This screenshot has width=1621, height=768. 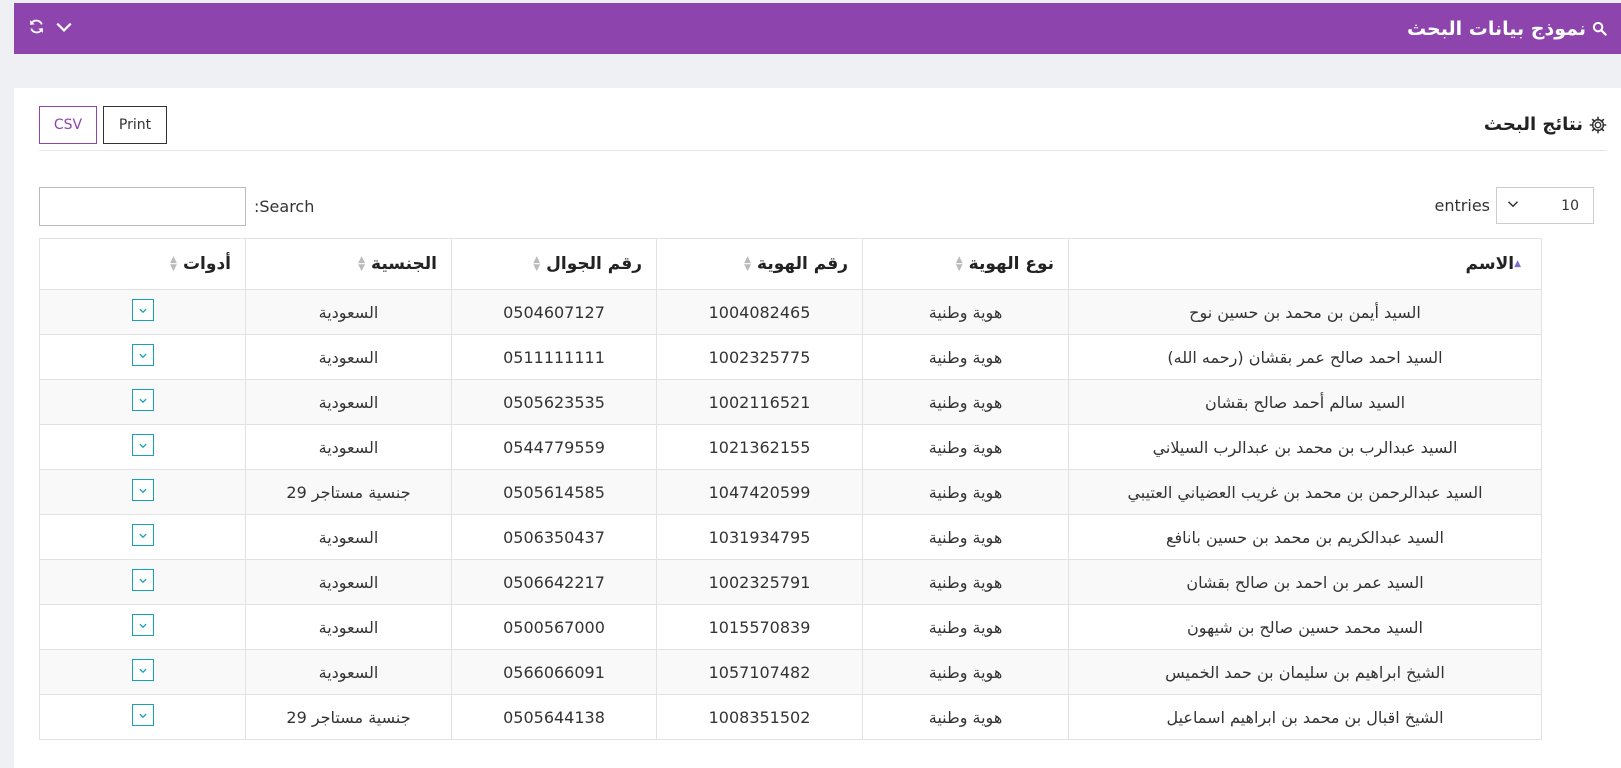 I want to click on cell-id-number: 1015570839, so click(x=759, y=627).